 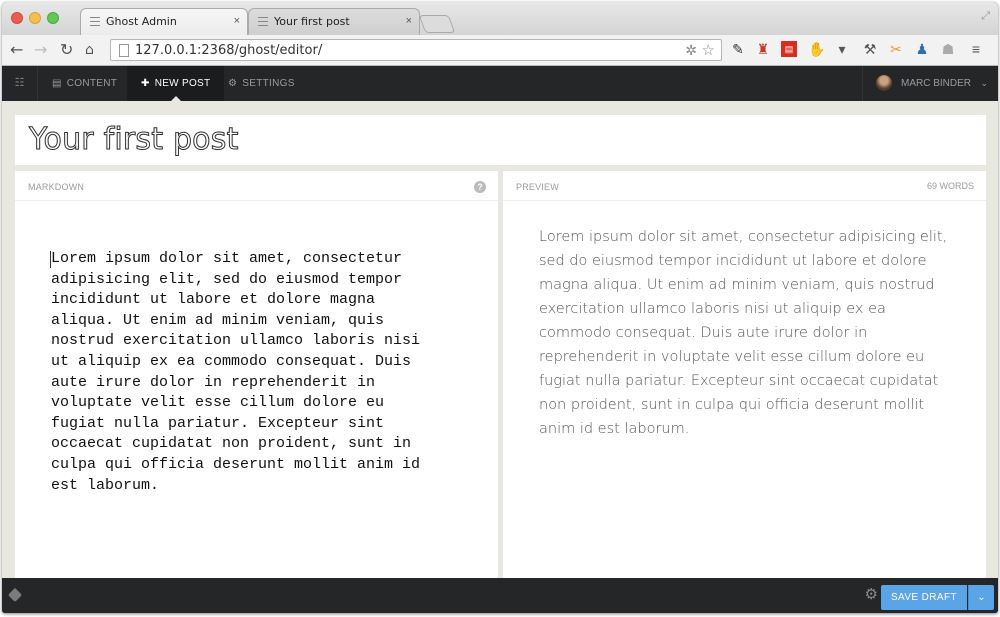 I want to click on nav-new-post: ✚ New Post, so click(x=176, y=83).